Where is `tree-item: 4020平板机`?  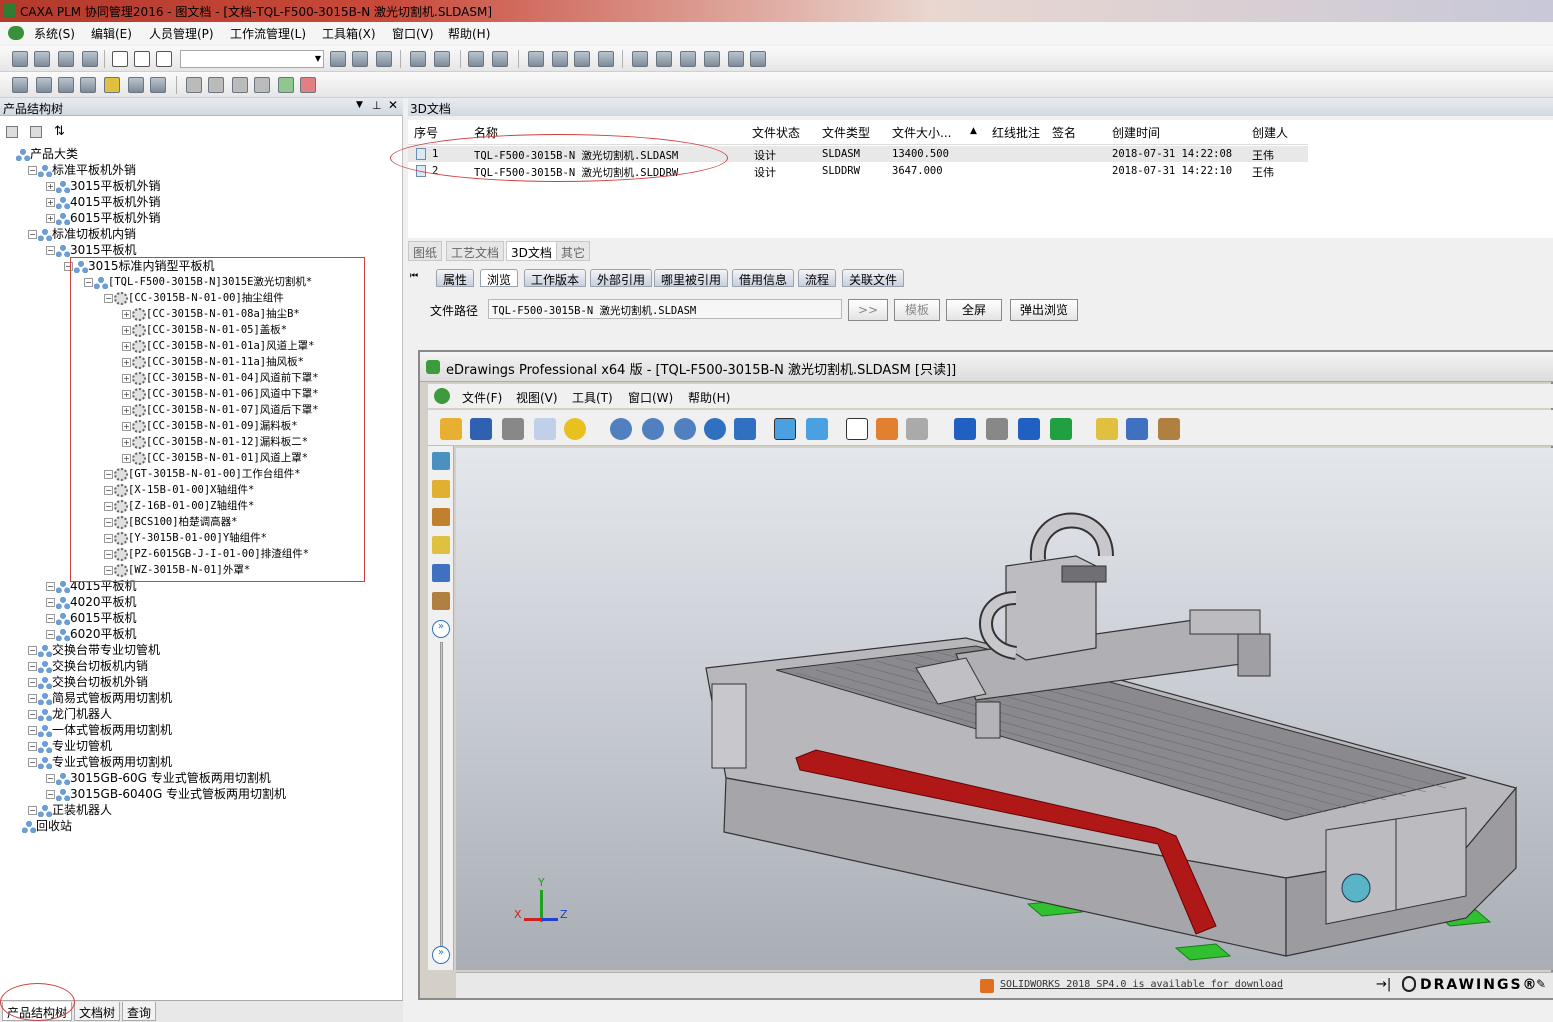 tree-item: 4020平板机 is located at coordinates (103, 602).